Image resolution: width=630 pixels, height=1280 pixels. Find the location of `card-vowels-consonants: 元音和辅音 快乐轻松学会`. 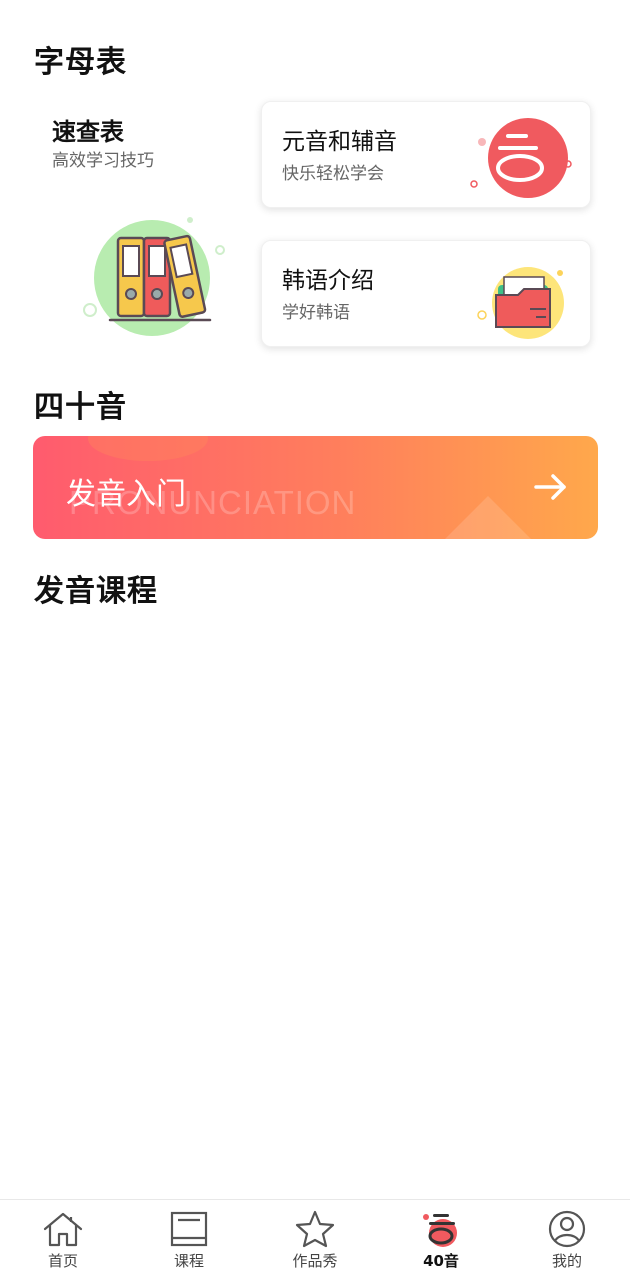

card-vowels-consonants: 元音和辅音 快乐轻松学会 is located at coordinates (426, 154).